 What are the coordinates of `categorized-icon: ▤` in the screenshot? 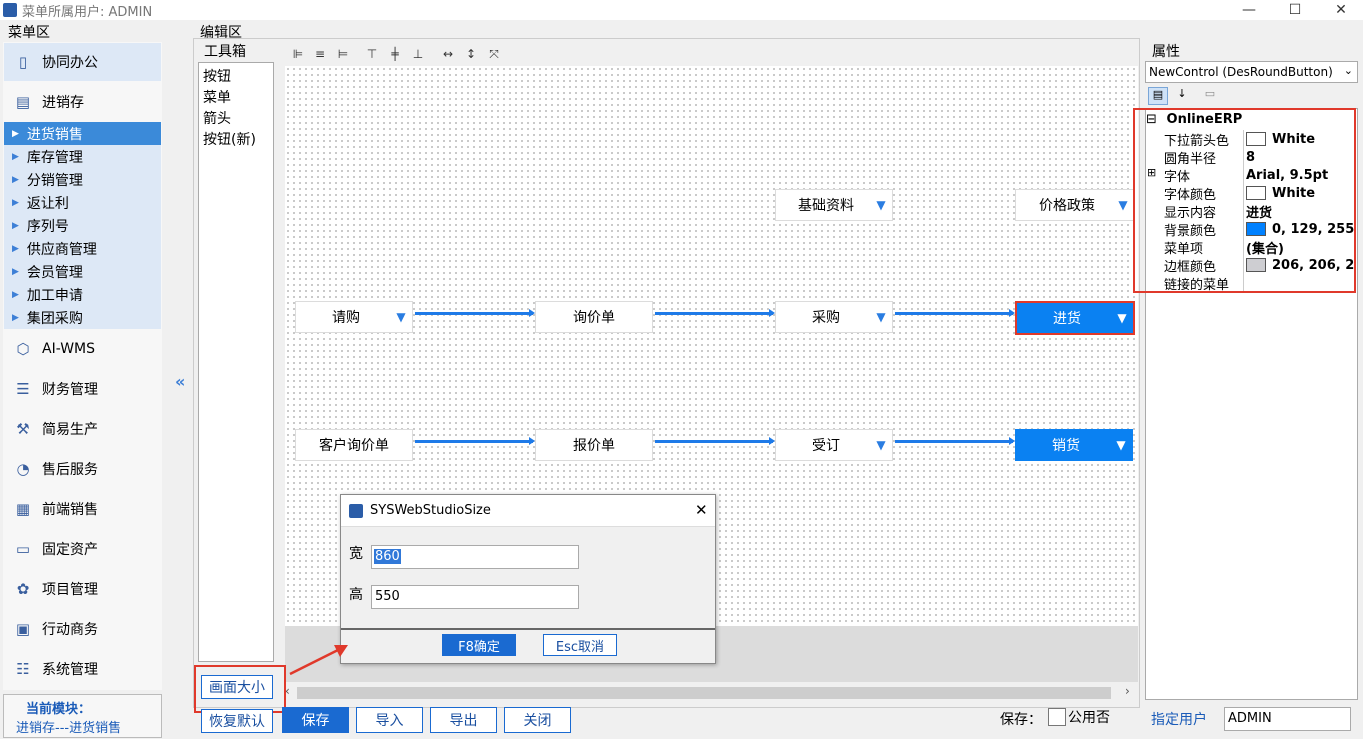 It's located at (1158, 96).